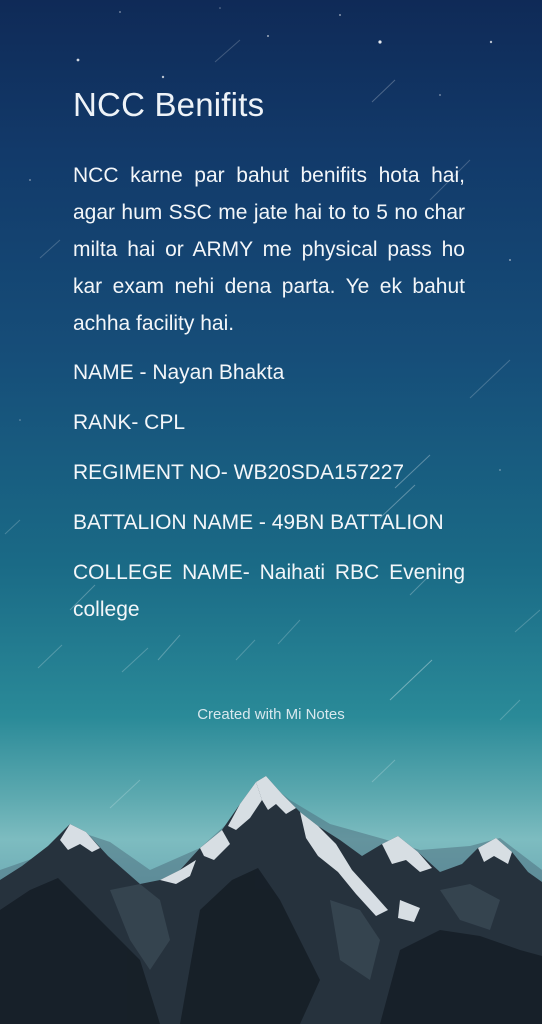 The image size is (542, 1024). I want to click on note-line-rank: RANK- CPL, so click(129, 422).